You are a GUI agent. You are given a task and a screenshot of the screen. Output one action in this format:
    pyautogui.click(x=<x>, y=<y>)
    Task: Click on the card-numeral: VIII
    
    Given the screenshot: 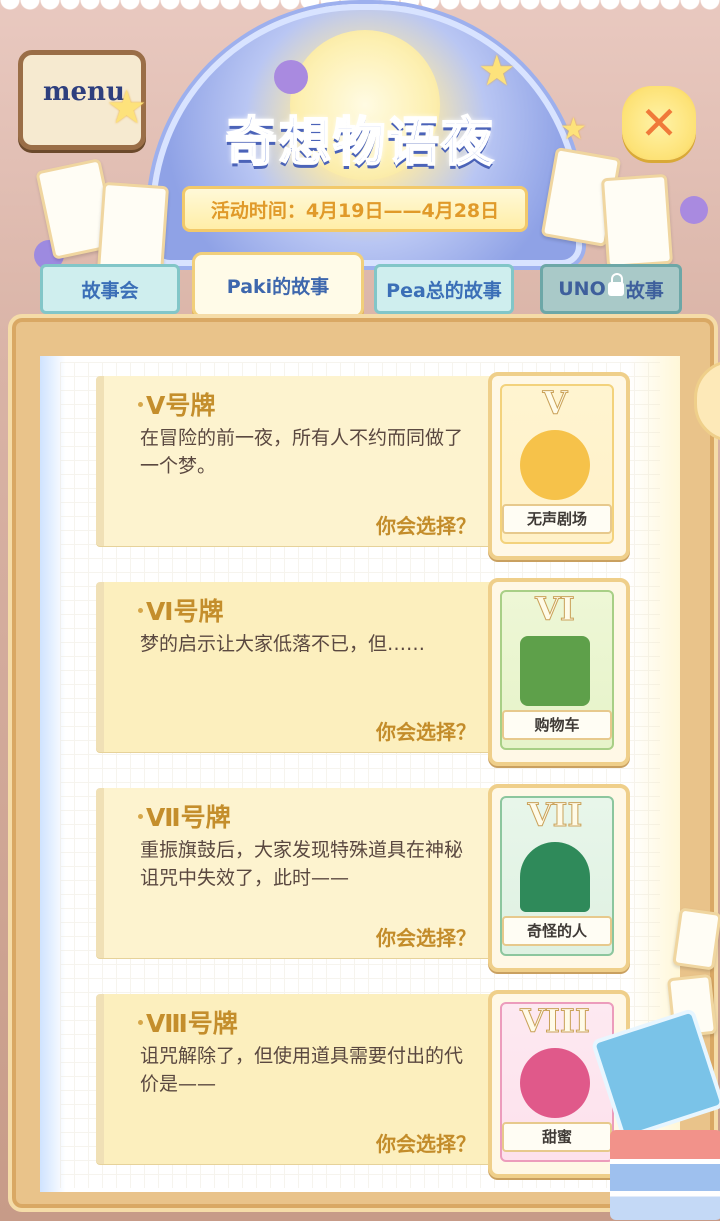 What is the action you would take?
    pyautogui.click(x=555, y=1021)
    